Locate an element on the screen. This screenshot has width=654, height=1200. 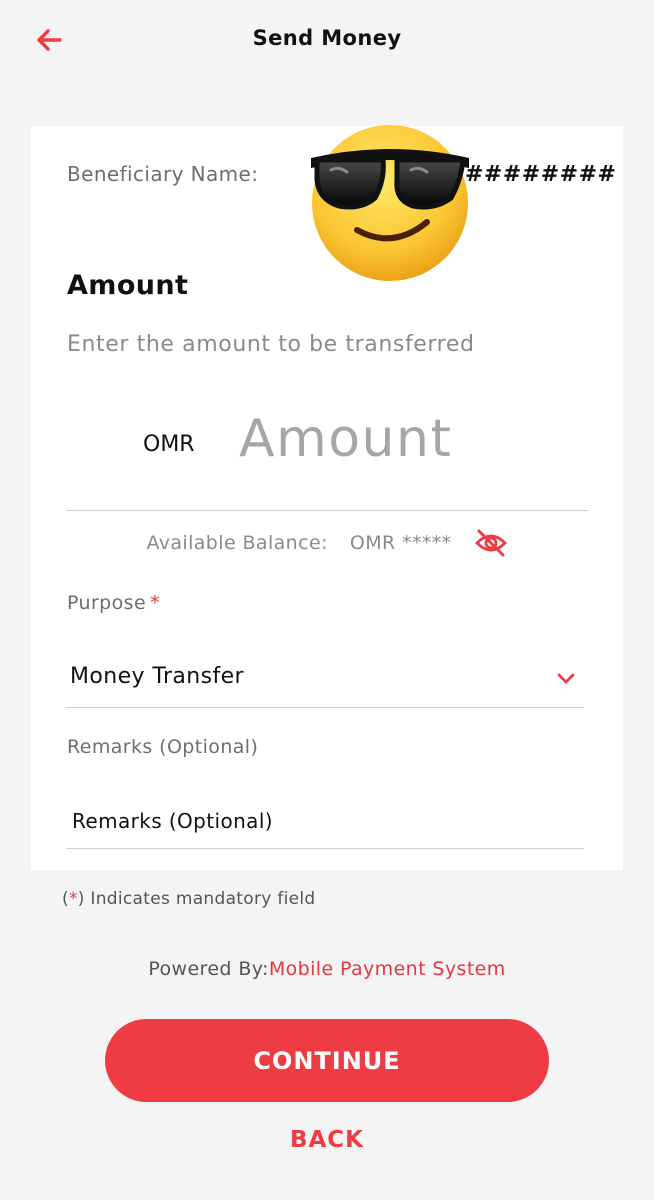
purpose-selected-value: Money Transfer is located at coordinates (157, 676).